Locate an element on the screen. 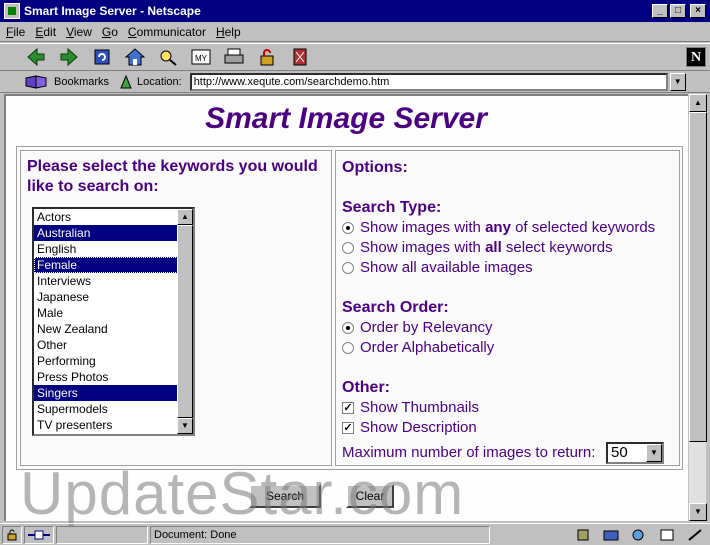  listbox-scrollbar: ▲ ▼ is located at coordinates (185, 321).